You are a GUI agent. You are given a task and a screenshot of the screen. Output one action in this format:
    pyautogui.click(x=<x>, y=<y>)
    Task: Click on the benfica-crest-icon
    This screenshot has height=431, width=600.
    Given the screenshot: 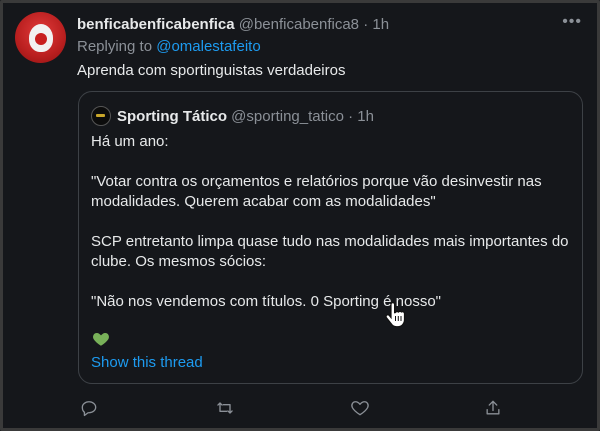 What is the action you would take?
    pyautogui.click(x=40, y=37)
    